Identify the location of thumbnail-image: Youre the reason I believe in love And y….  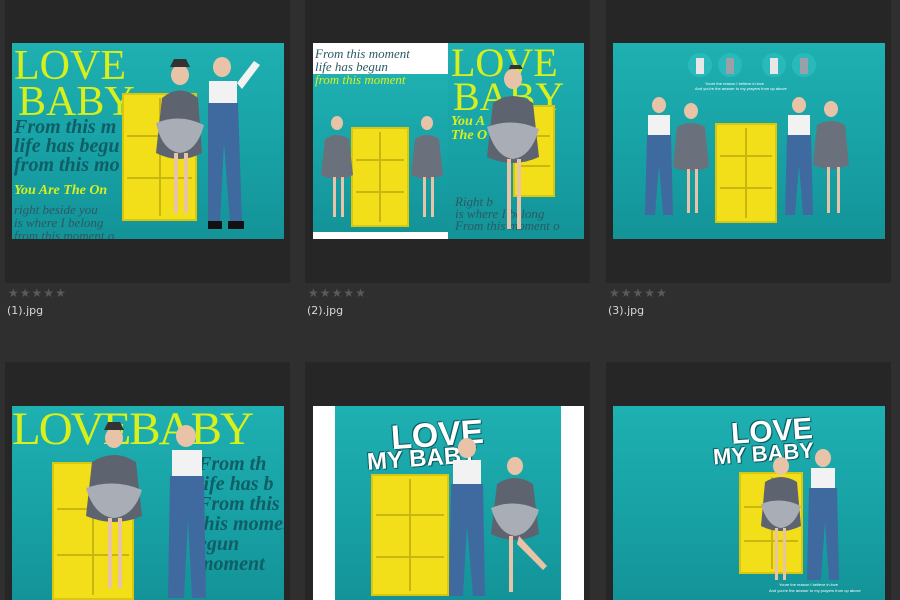
(749, 141).